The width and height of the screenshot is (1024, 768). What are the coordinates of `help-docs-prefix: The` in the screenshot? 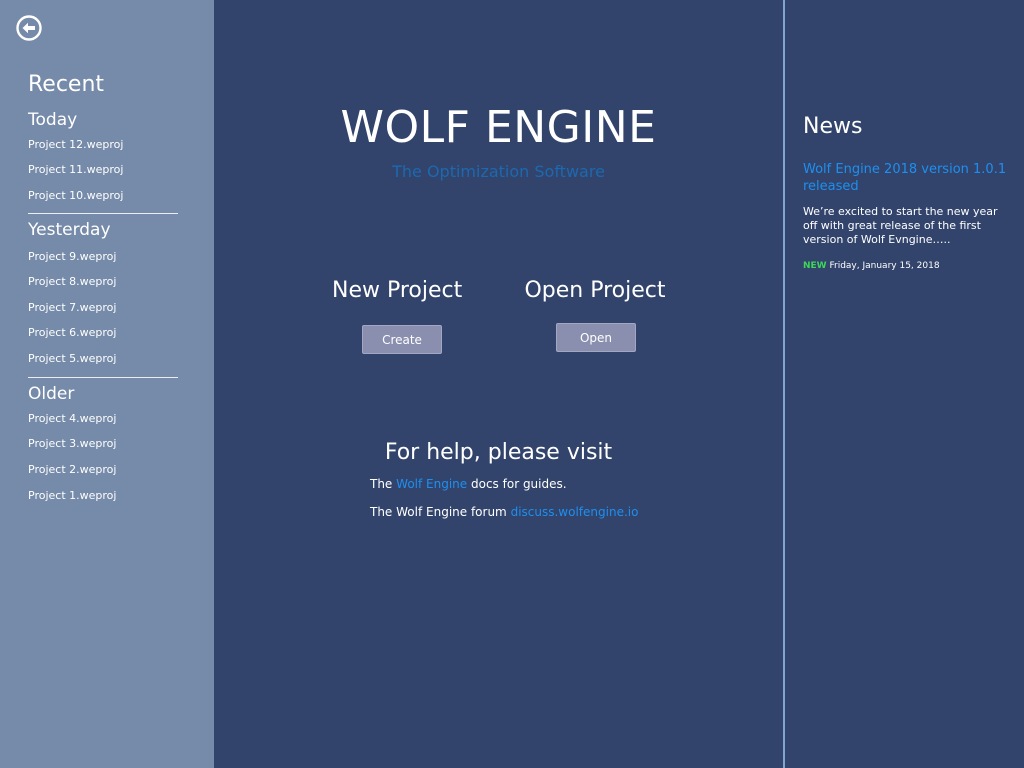 It's located at (381, 484).